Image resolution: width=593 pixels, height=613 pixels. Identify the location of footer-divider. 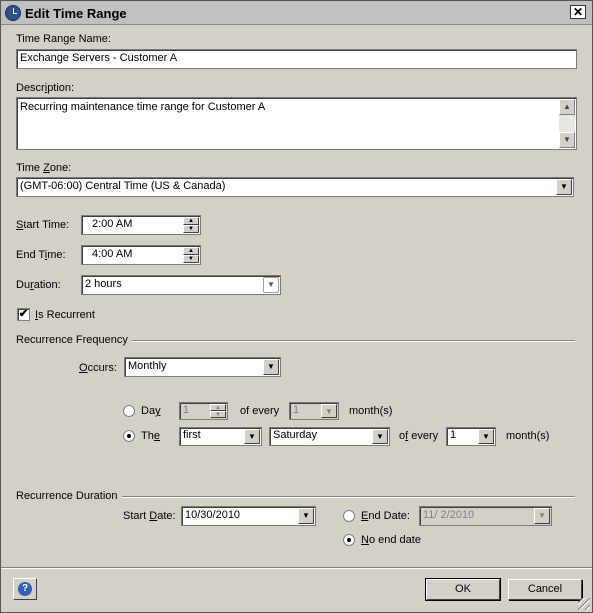
(296, 568).